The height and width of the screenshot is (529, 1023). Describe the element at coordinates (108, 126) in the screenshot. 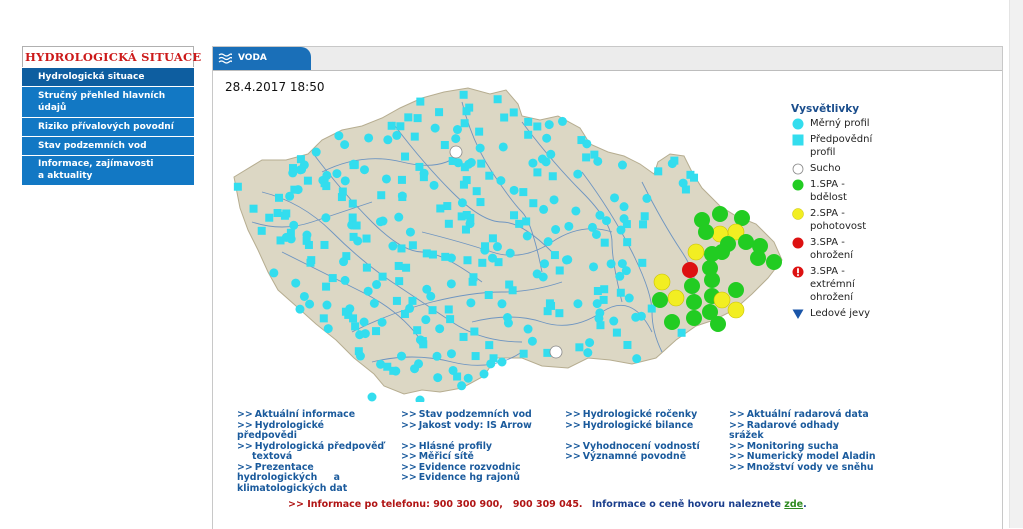

I see `nav-item-riziko-povodni: Riziko přívalových povodní` at that location.